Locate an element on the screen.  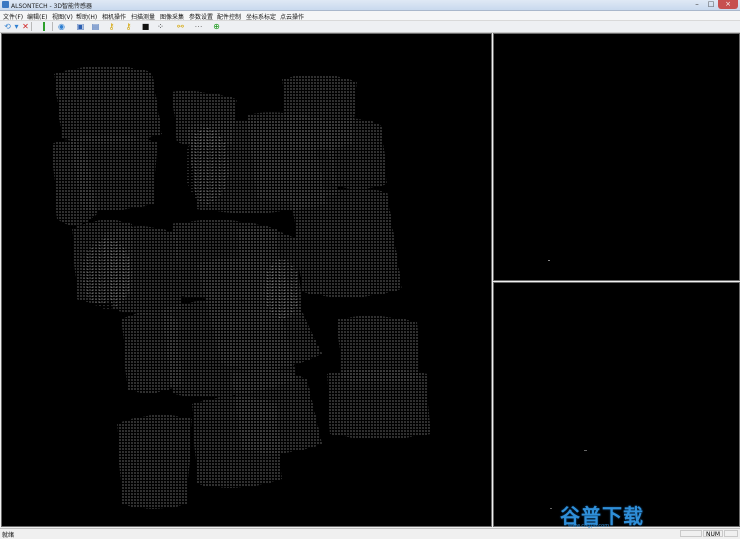
link-icon: ⚯ is located at coordinates (180, 26).